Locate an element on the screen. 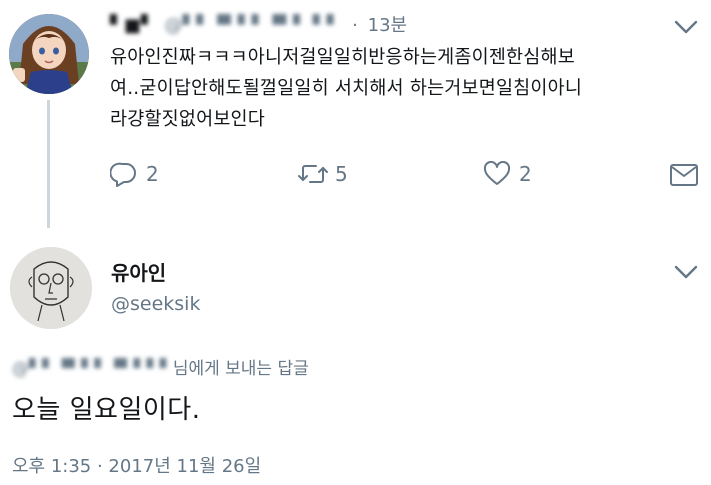 The width and height of the screenshot is (711, 485). retweet-icon is located at coordinates (313, 174).